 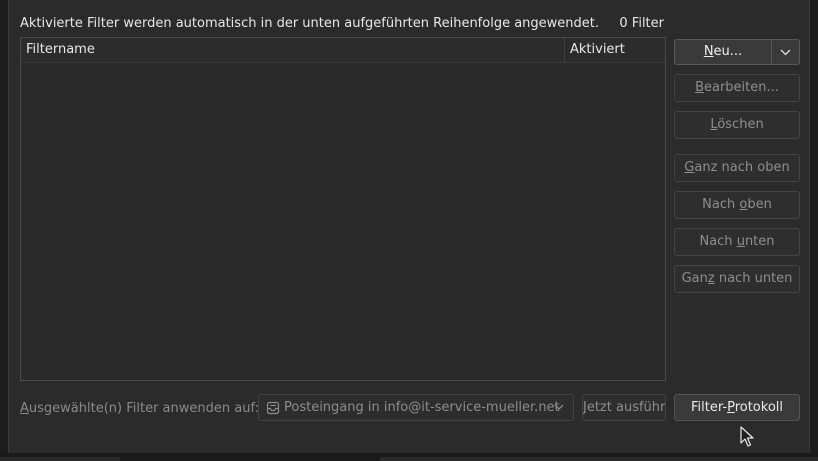 I want to click on list-header: Filtername Aktiviert, so click(x=343, y=50).